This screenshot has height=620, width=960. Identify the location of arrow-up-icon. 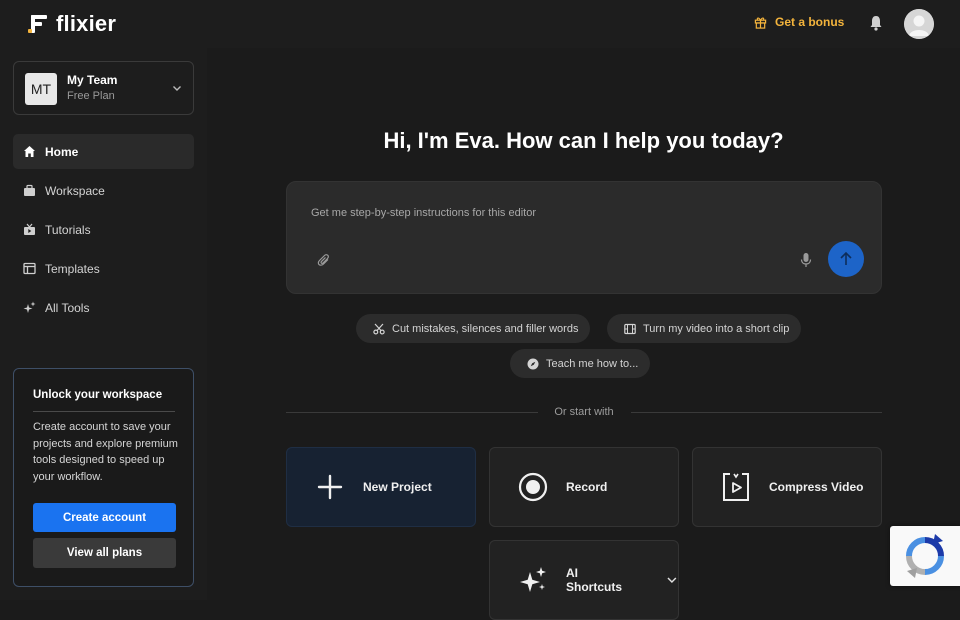
(846, 258).